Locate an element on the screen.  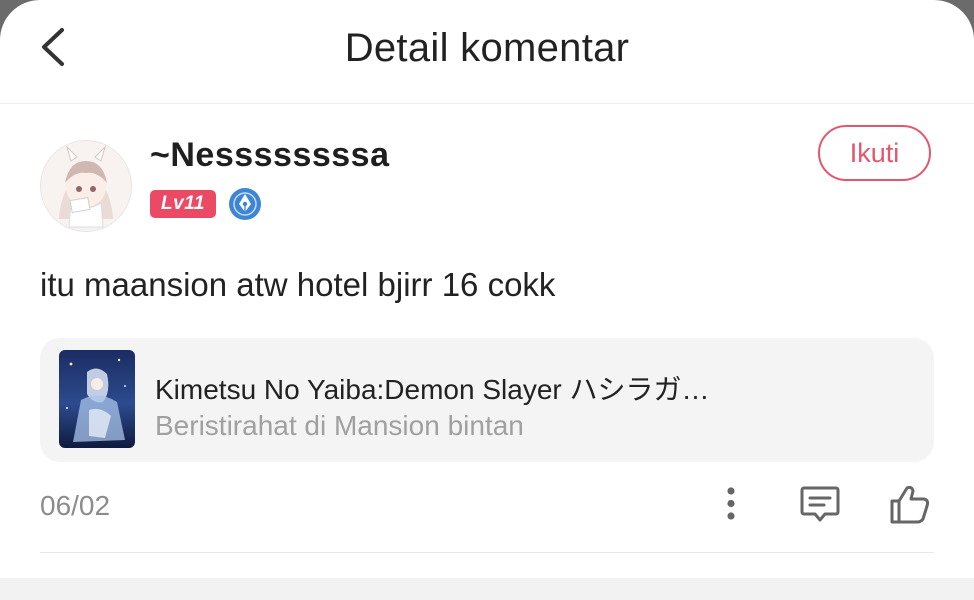
comment-text: itu maansion atw hotel bjirr 16 cokk is located at coordinates (298, 284).